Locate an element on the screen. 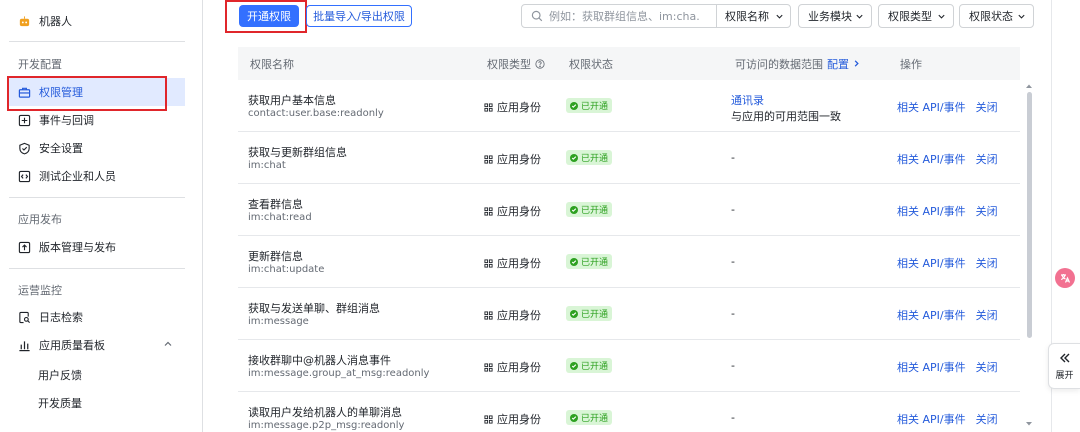  app-title: 机器人 is located at coordinates (97, 21).